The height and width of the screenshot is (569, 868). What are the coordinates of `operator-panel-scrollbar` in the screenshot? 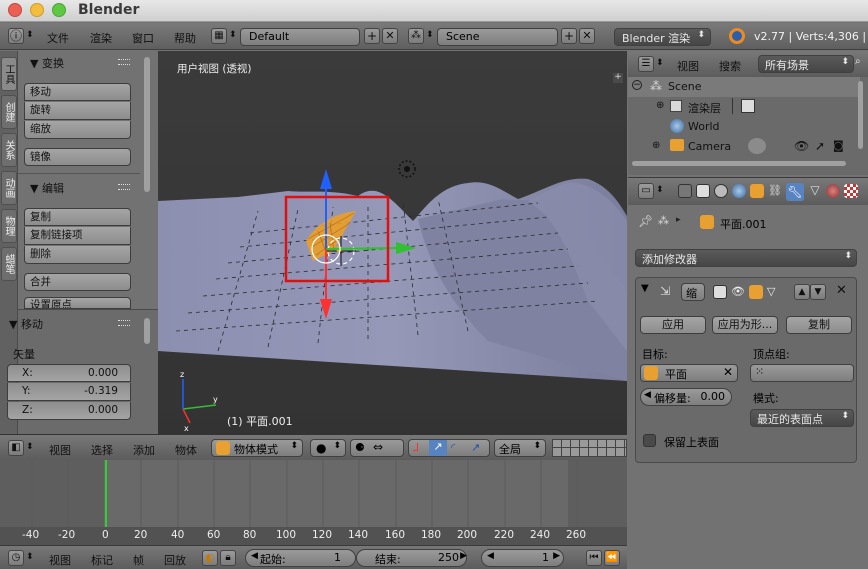 It's located at (147, 331).